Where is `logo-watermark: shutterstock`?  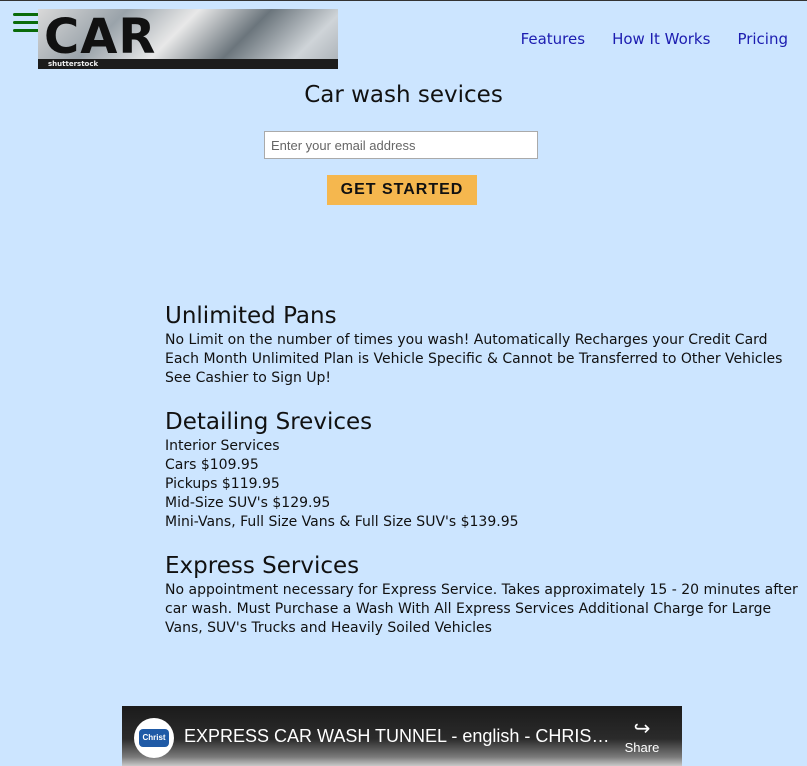
logo-watermark: shutterstock is located at coordinates (73, 64).